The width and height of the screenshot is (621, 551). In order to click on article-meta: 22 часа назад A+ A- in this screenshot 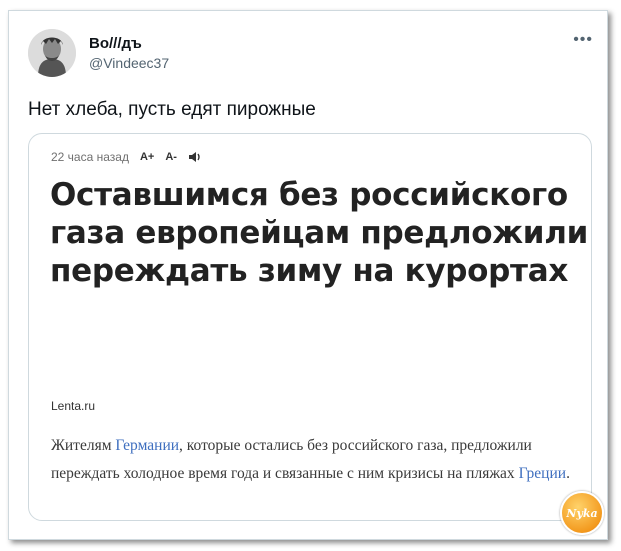, I will do `click(126, 157)`.